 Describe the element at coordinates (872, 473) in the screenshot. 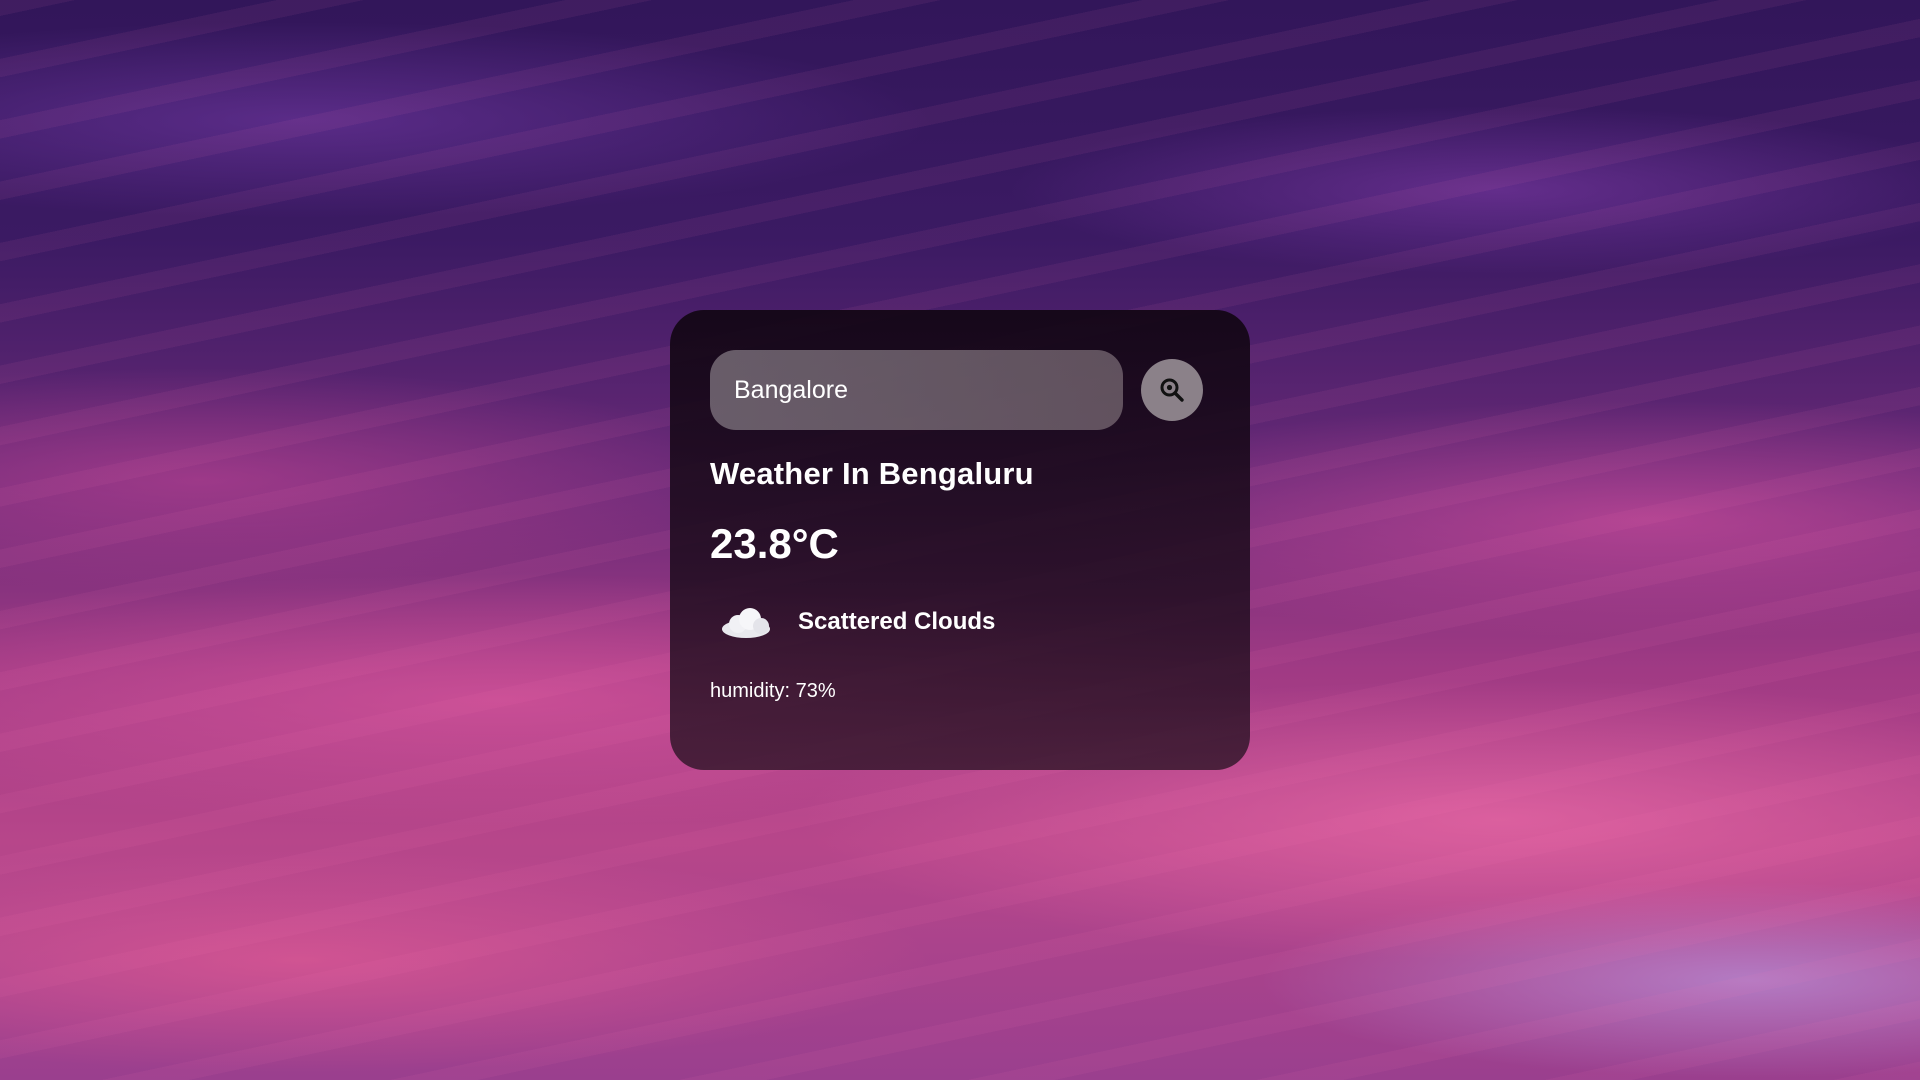

I see `city-title: Weather In Bengaluru` at that location.